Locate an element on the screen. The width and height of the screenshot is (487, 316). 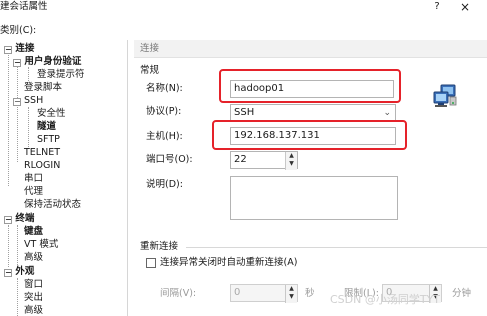
limit-unit: 分钟 is located at coordinates (462, 293).